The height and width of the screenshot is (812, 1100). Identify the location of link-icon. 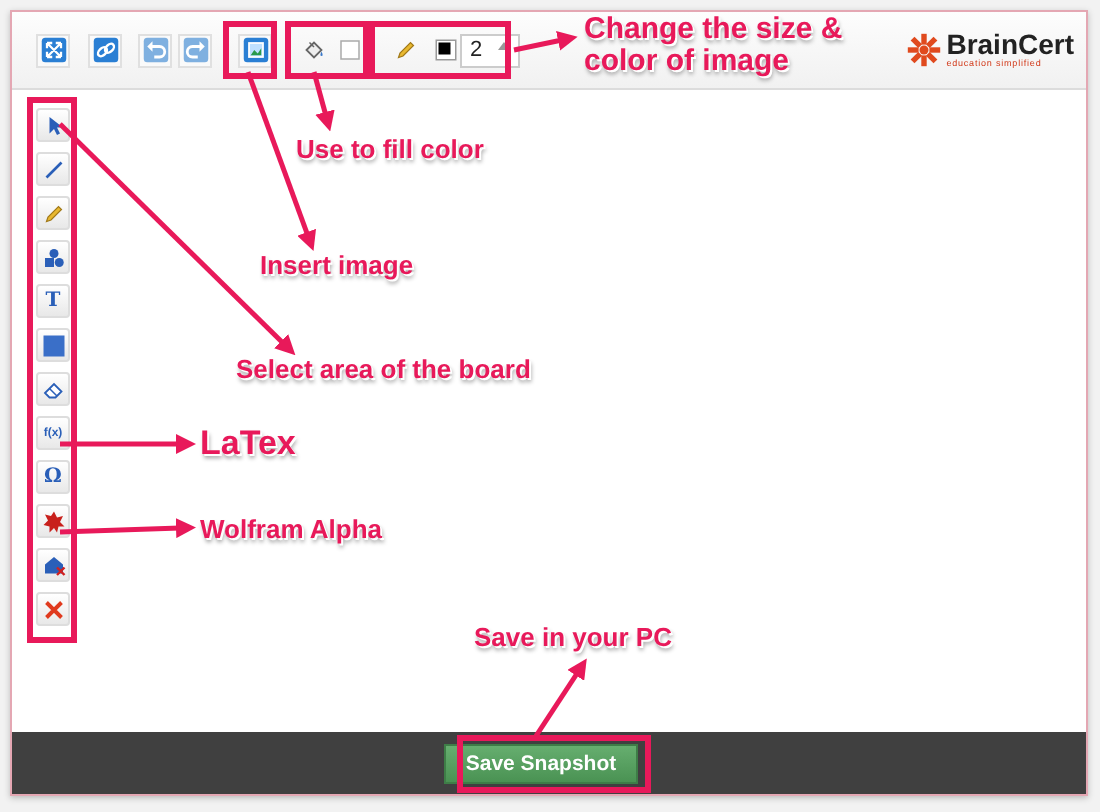
(105, 50).